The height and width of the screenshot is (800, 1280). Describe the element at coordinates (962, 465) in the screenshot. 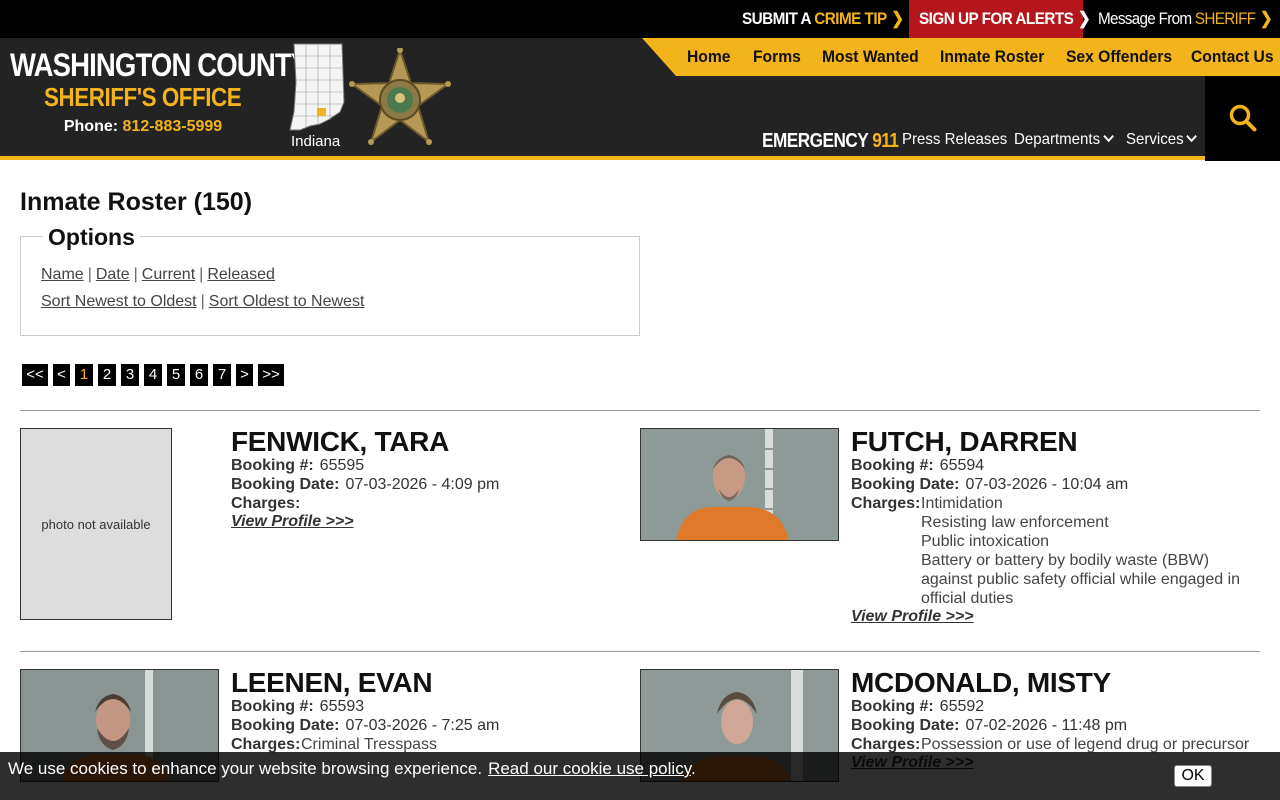

I see `field-value: 65594` at that location.